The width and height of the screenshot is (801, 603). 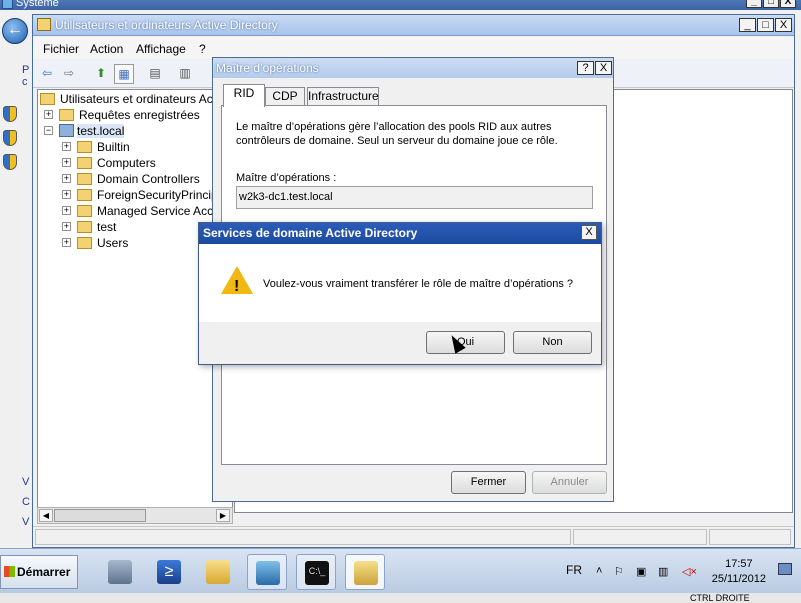 What do you see at coordinates (720, 598) in the screenshot?
I see `host-key-label: CTRL DROITE` at bounding box center [720, 598].